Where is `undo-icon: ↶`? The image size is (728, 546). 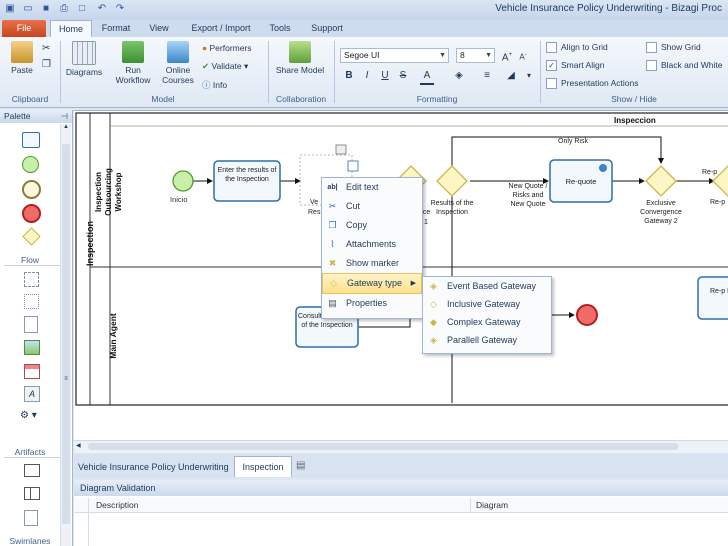
undo-icon: ↶ is located at coordinates (102, 9).